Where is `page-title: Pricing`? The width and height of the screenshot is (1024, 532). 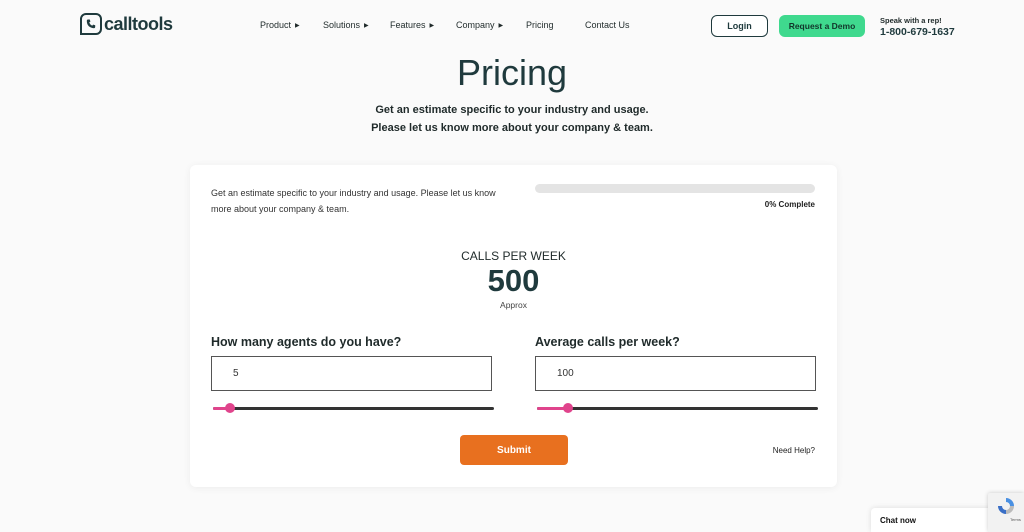
page-title: Pricing is located at coordinates (512, 72).